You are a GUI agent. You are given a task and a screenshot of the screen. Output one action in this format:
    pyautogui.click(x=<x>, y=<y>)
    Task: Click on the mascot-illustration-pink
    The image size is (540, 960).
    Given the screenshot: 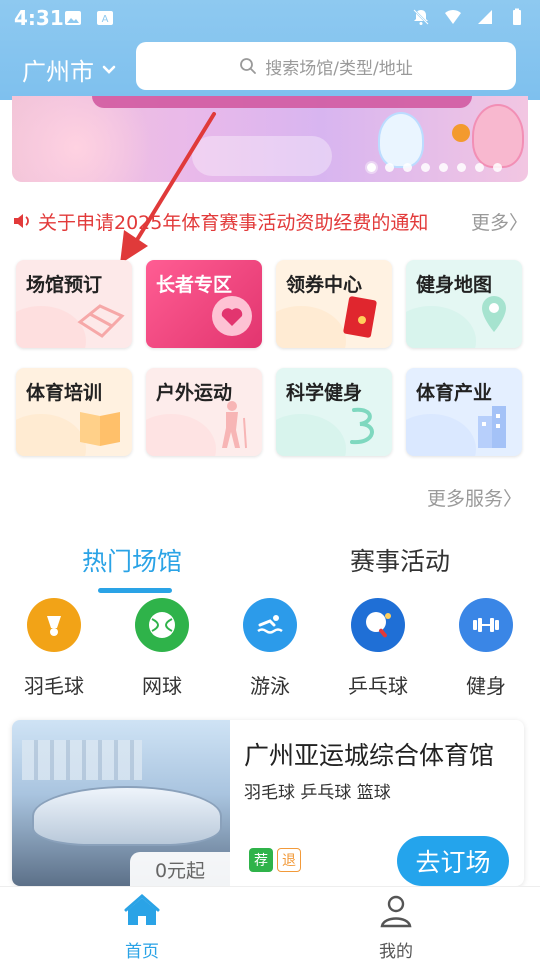 What is the action you would take?
    pyautogui.click(x=498, y=136)
    